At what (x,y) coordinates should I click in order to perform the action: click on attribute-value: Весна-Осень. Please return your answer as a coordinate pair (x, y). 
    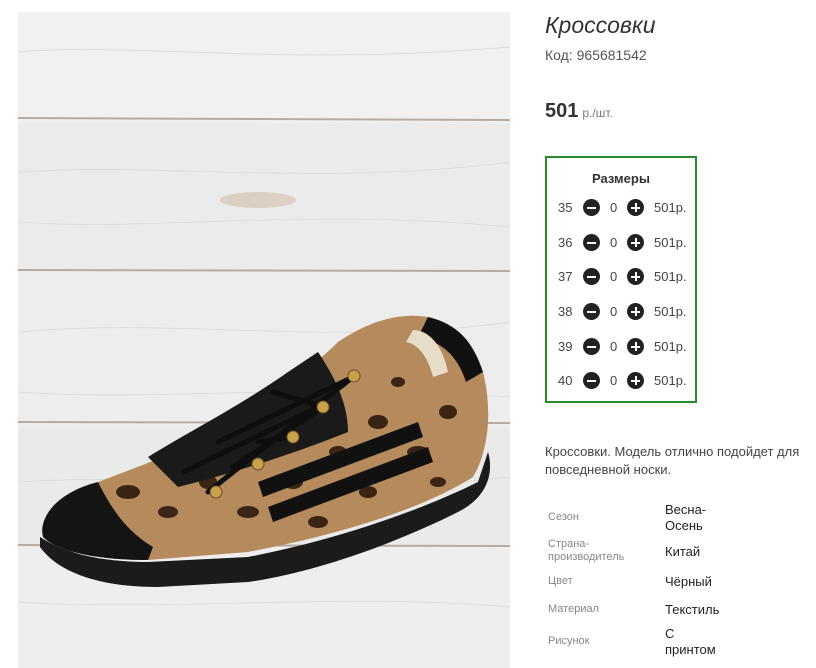
    Looking at the image, I should click on (686, 517).